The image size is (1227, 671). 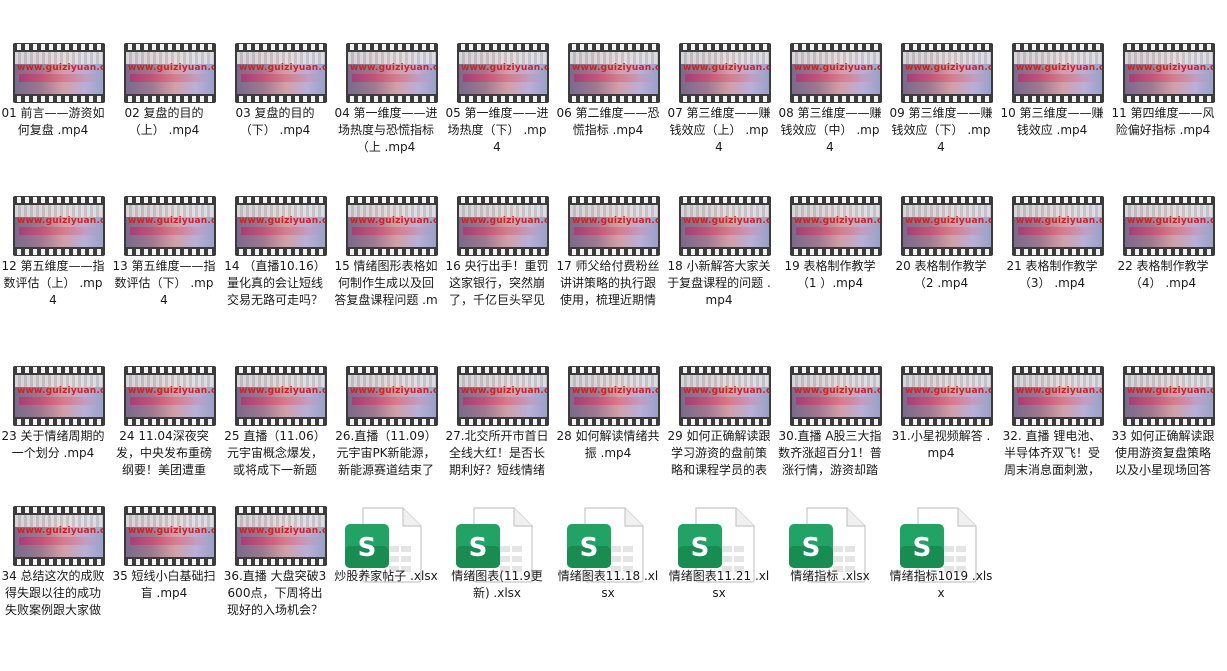 I want to click on file-name-label: 13 第五维度——指数评估（下） .mp4, so click(x=164, y=283).